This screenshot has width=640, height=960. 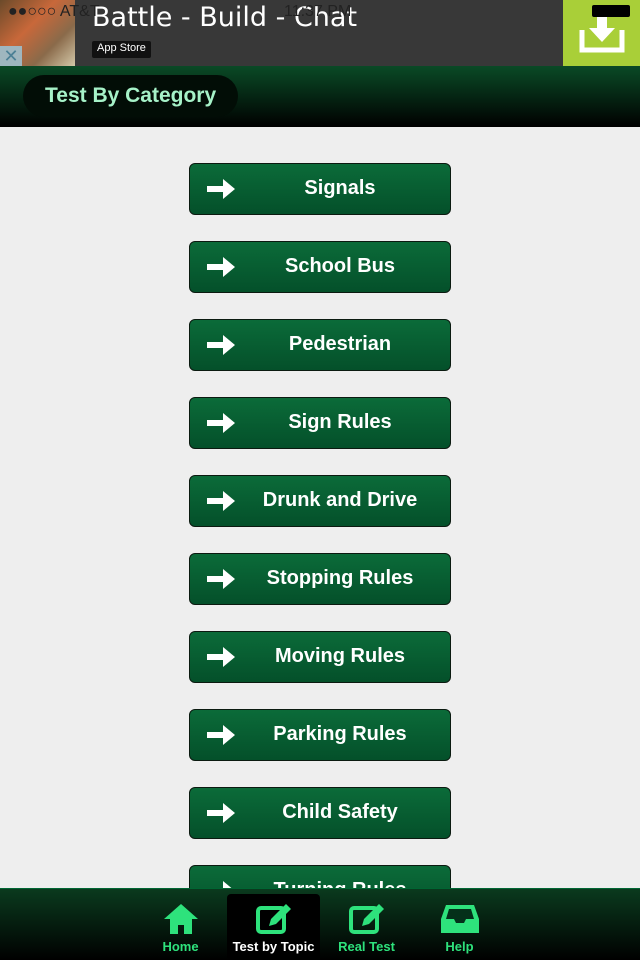 I want to click on clock: 11:37 PM, so click(x=318, y=11).